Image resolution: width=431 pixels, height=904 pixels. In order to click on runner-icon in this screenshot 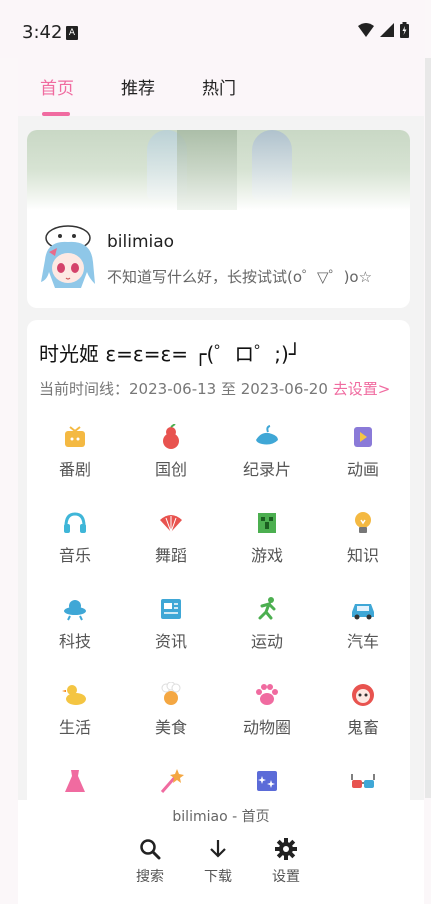, I will do `click(267, 608)`.